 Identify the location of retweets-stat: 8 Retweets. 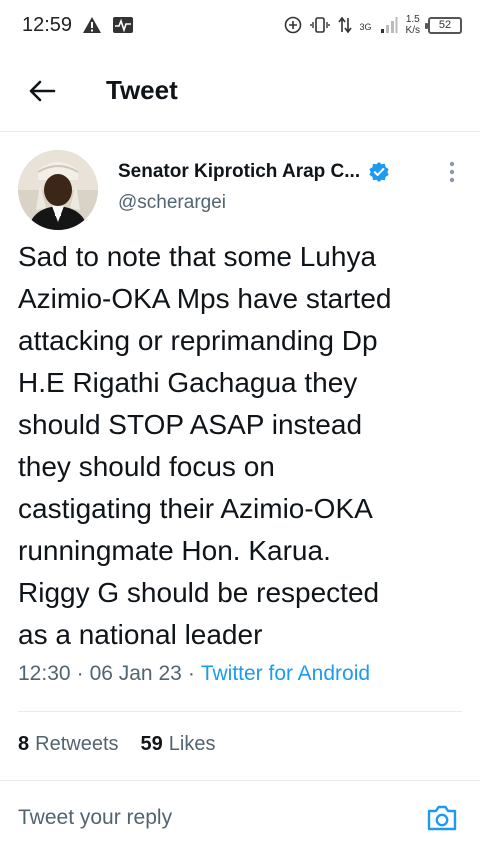
(68, 744).